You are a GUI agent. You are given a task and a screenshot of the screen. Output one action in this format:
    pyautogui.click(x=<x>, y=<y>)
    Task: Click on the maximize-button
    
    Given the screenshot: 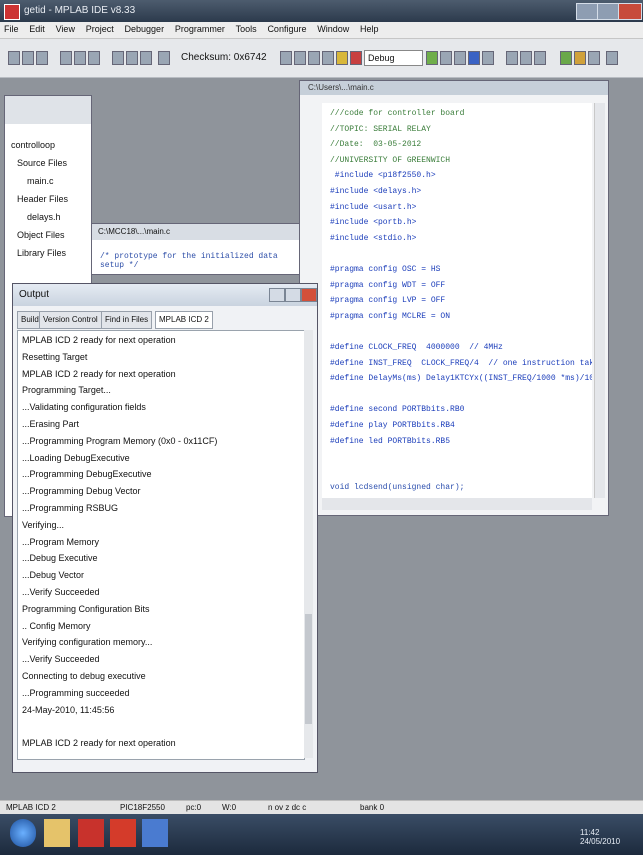 What is the action you would take?
    pyautogui.click(x=608, y=11)
    